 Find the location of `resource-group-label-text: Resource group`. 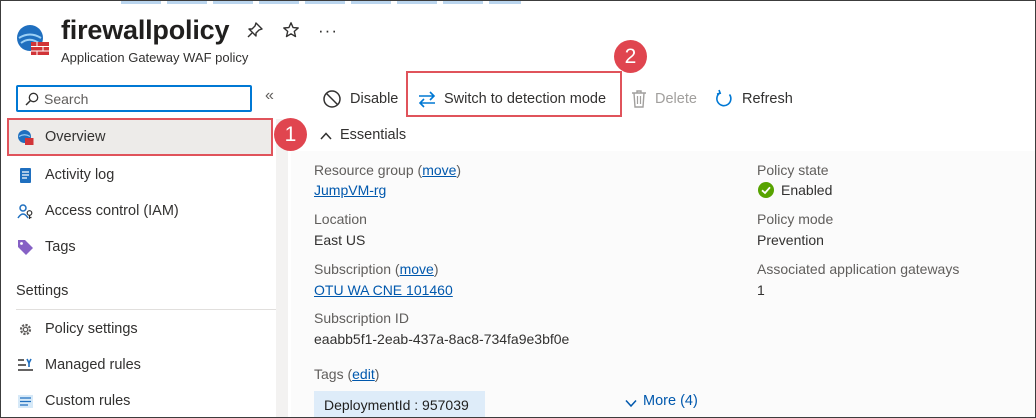

resource-group-label-text: Resource group is located at coordinates (364, 170).